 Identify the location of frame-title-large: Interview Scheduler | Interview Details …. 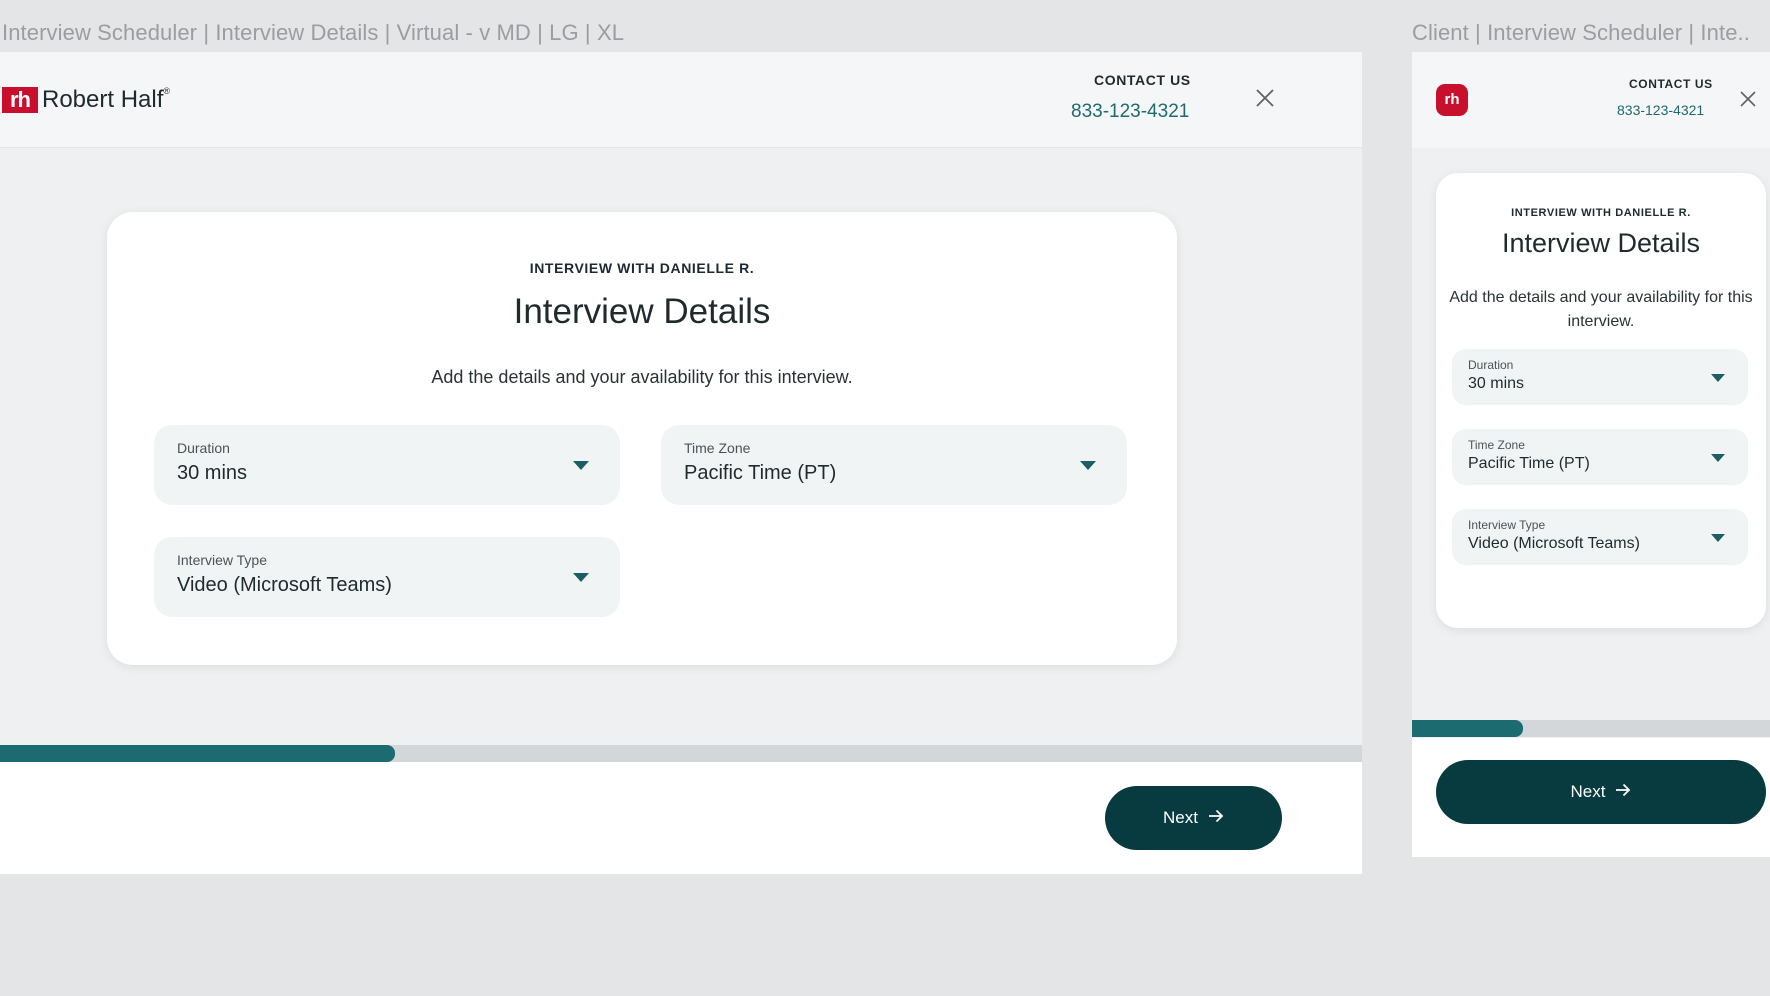
(313, 32).